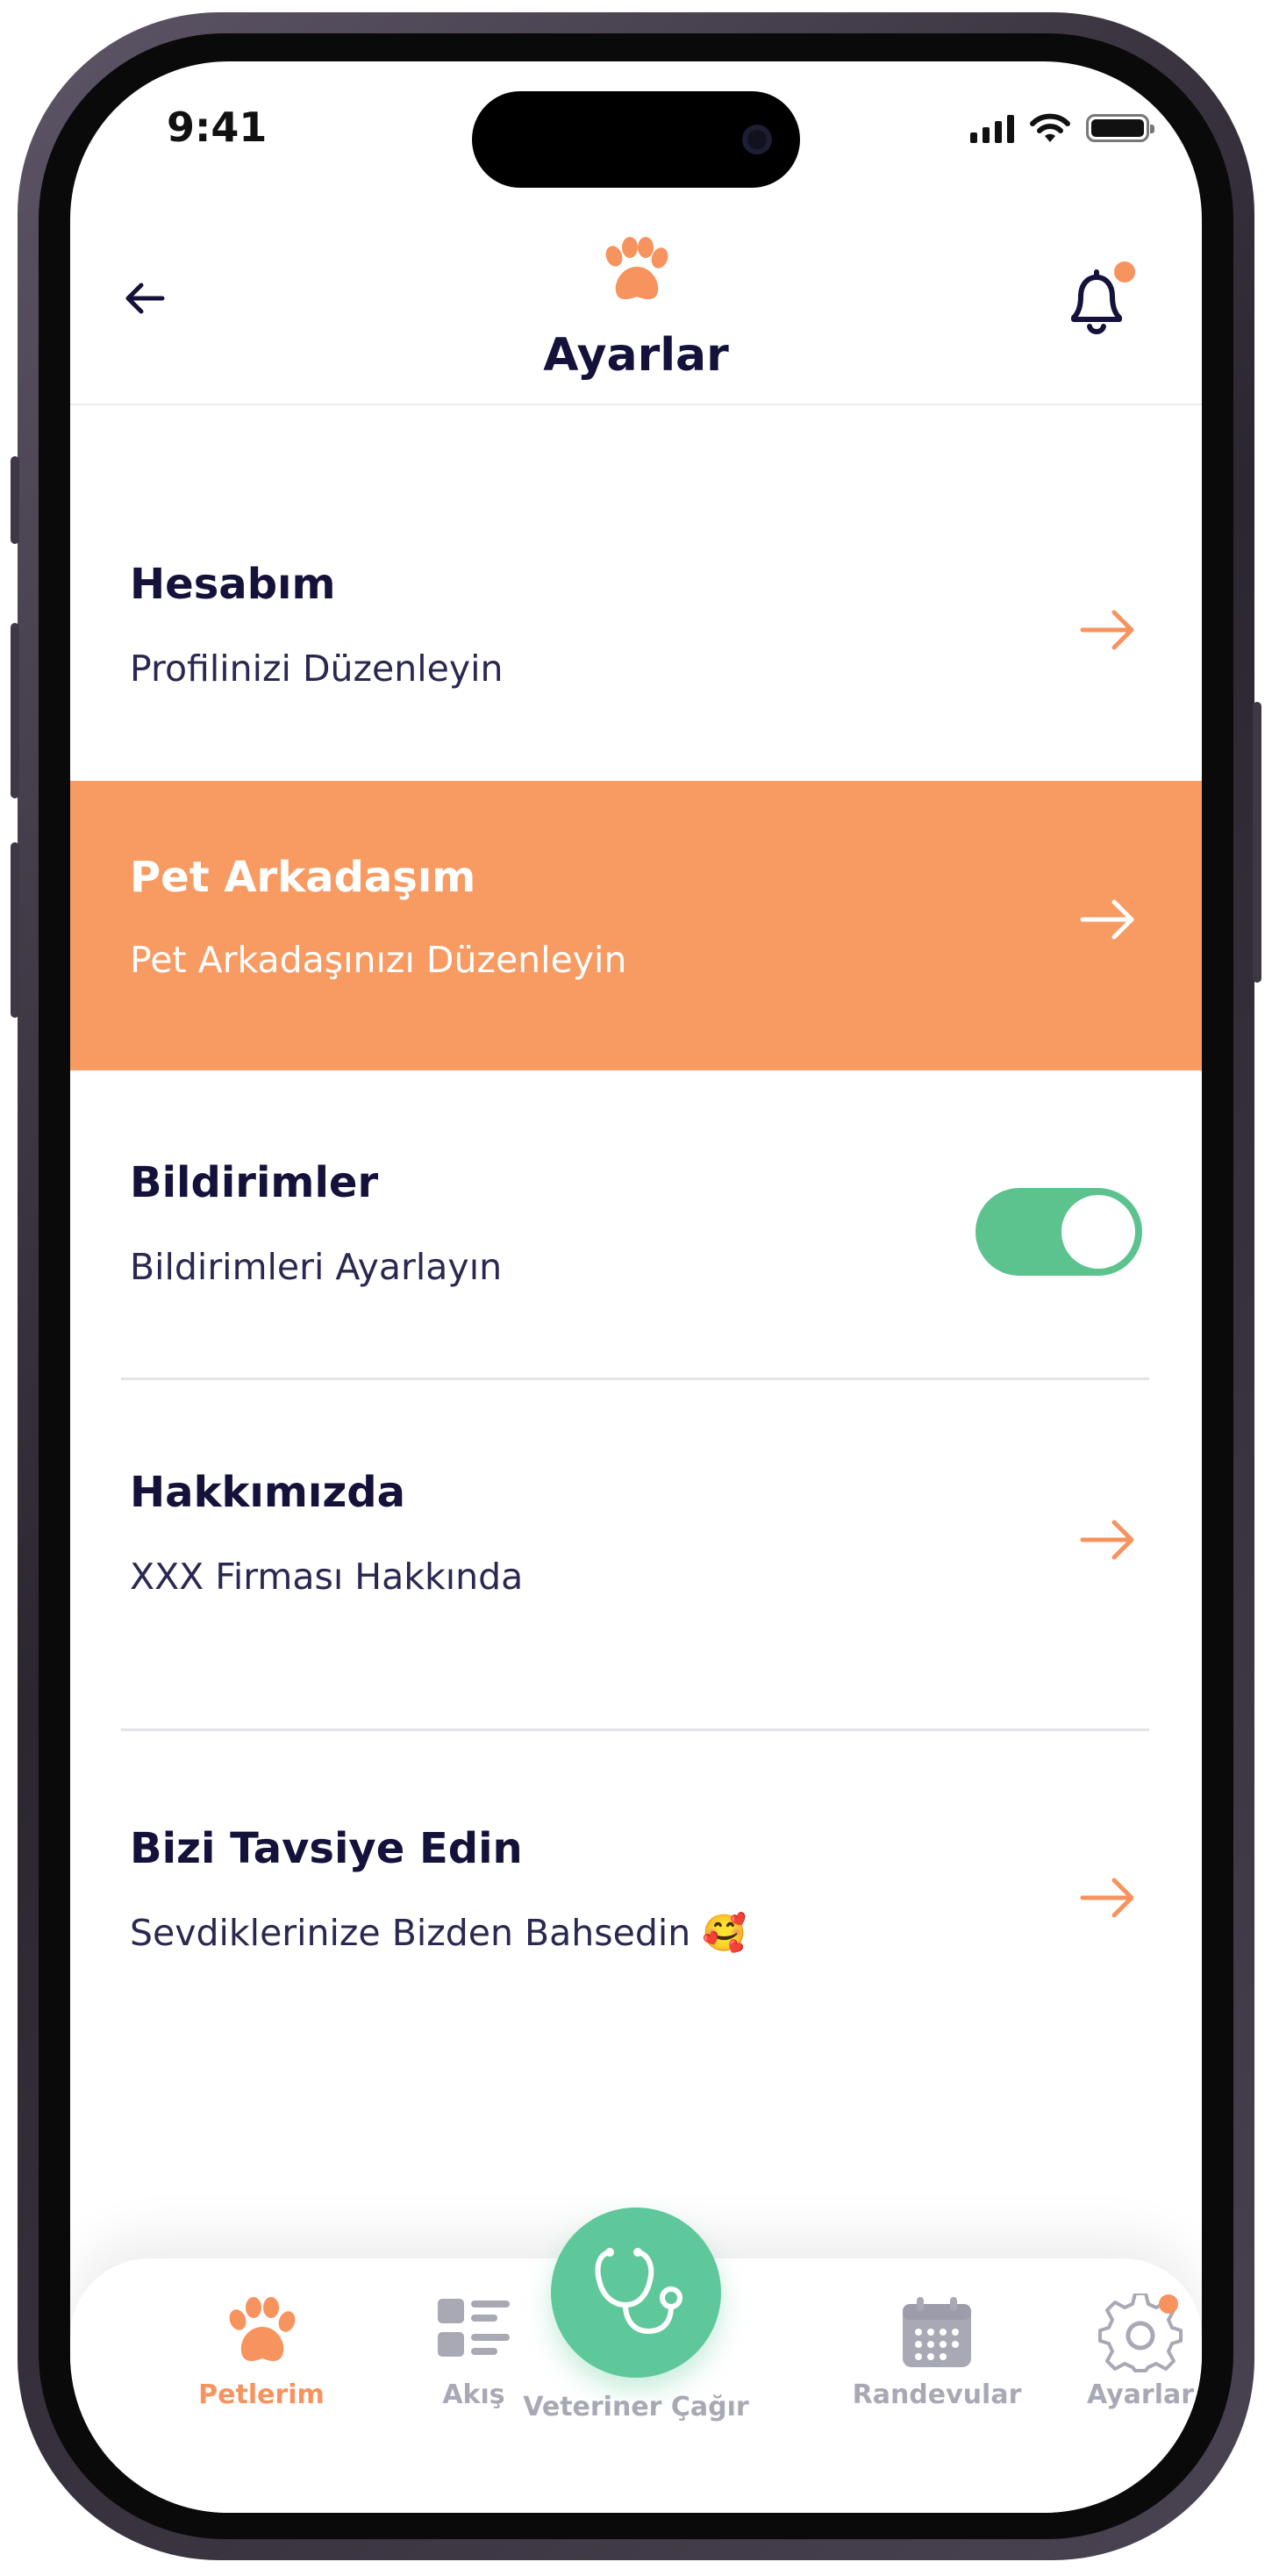 Image resolution: width=1272 pixels, height=2576 pixels. I want to click on tab-label: Ayarlar, so click(1140, 2394).